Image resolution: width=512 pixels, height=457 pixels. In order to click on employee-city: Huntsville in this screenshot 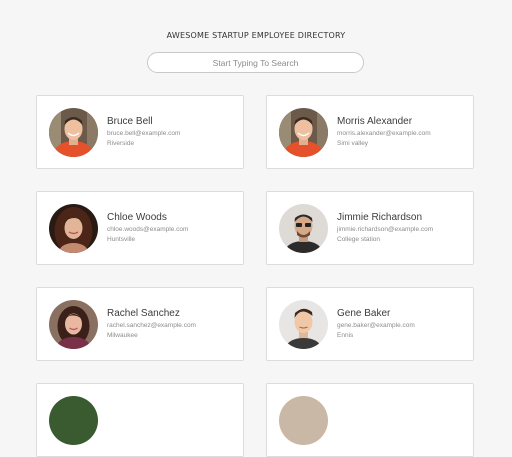, I will do `click(121, 239)`.